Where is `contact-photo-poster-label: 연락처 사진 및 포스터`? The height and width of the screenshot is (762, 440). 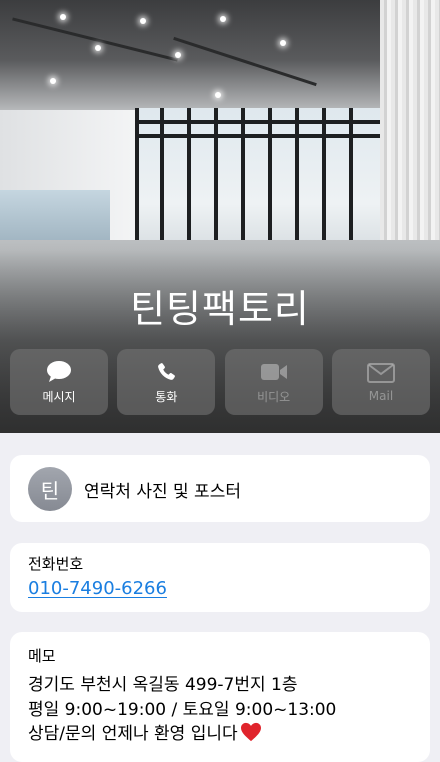 contact-photo-poster-label: 연락처 사진 및 포스터 is located at coordinates (162, 492).